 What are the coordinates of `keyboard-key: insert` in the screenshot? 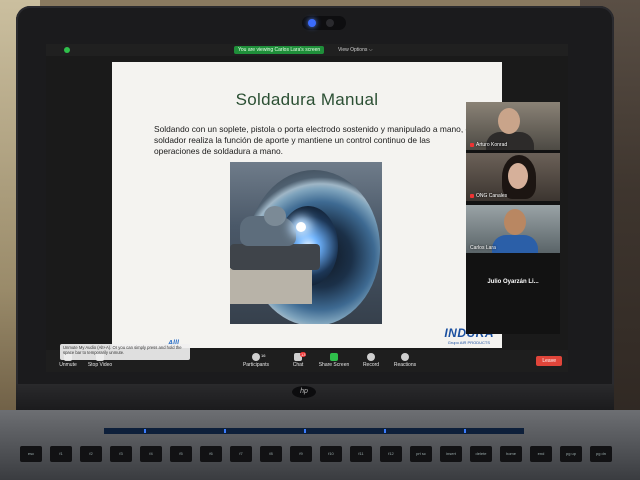 It's located at (451, 454).